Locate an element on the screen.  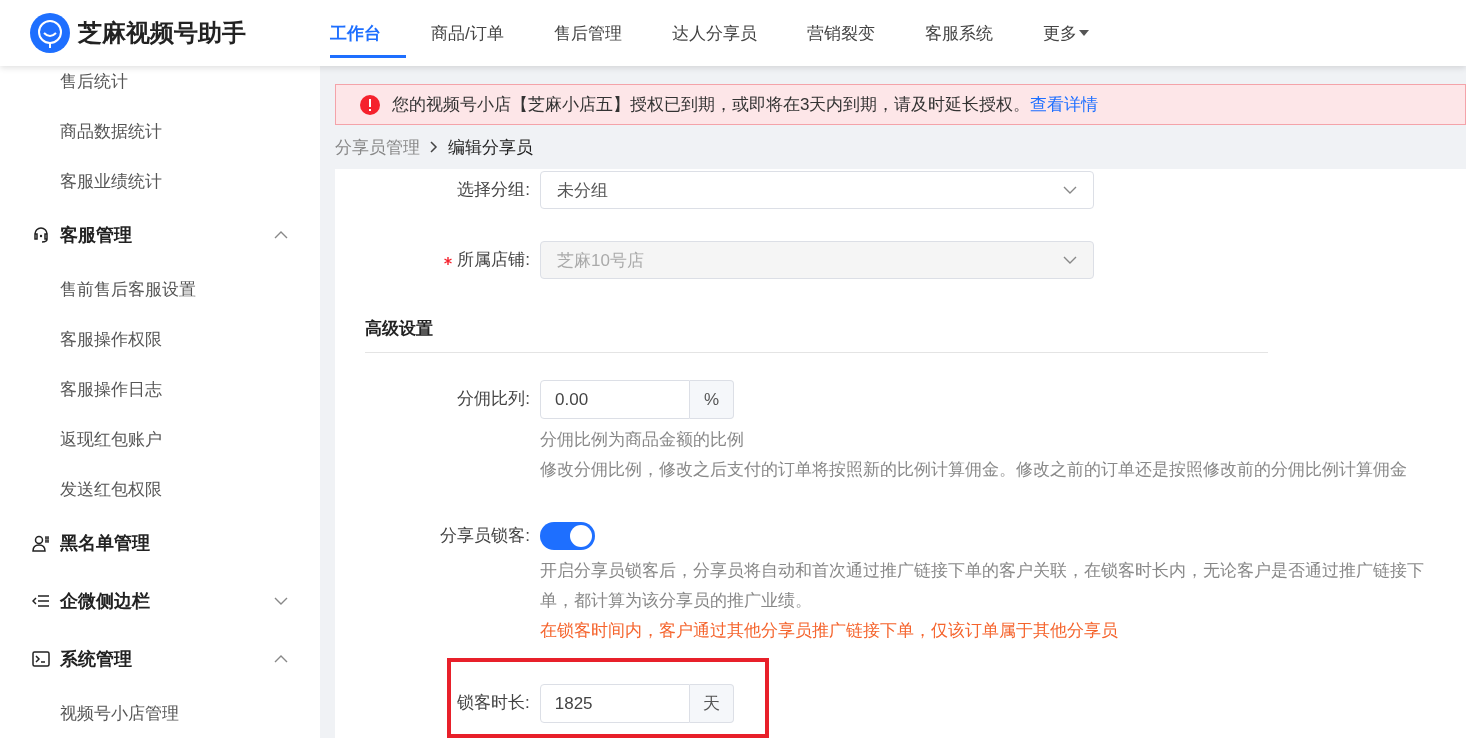
required-asterisk-icon is located at coordinates (448, 260).